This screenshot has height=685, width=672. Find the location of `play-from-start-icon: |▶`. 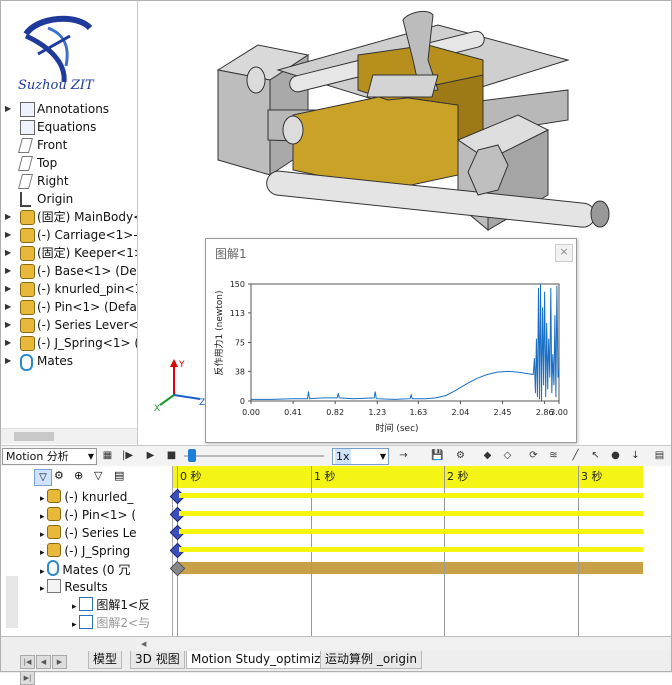

play-from-start-icon: |▶ is located at coordinates (127, 455).